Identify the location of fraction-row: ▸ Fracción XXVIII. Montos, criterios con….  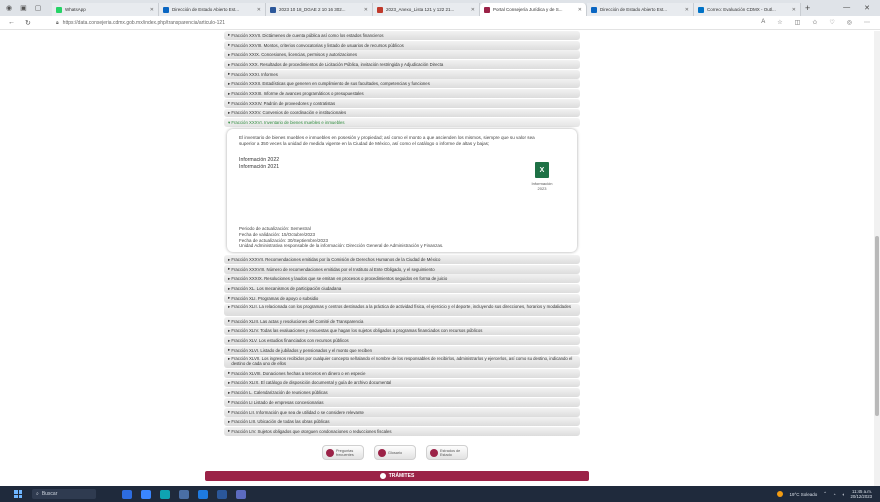
(402, 45).